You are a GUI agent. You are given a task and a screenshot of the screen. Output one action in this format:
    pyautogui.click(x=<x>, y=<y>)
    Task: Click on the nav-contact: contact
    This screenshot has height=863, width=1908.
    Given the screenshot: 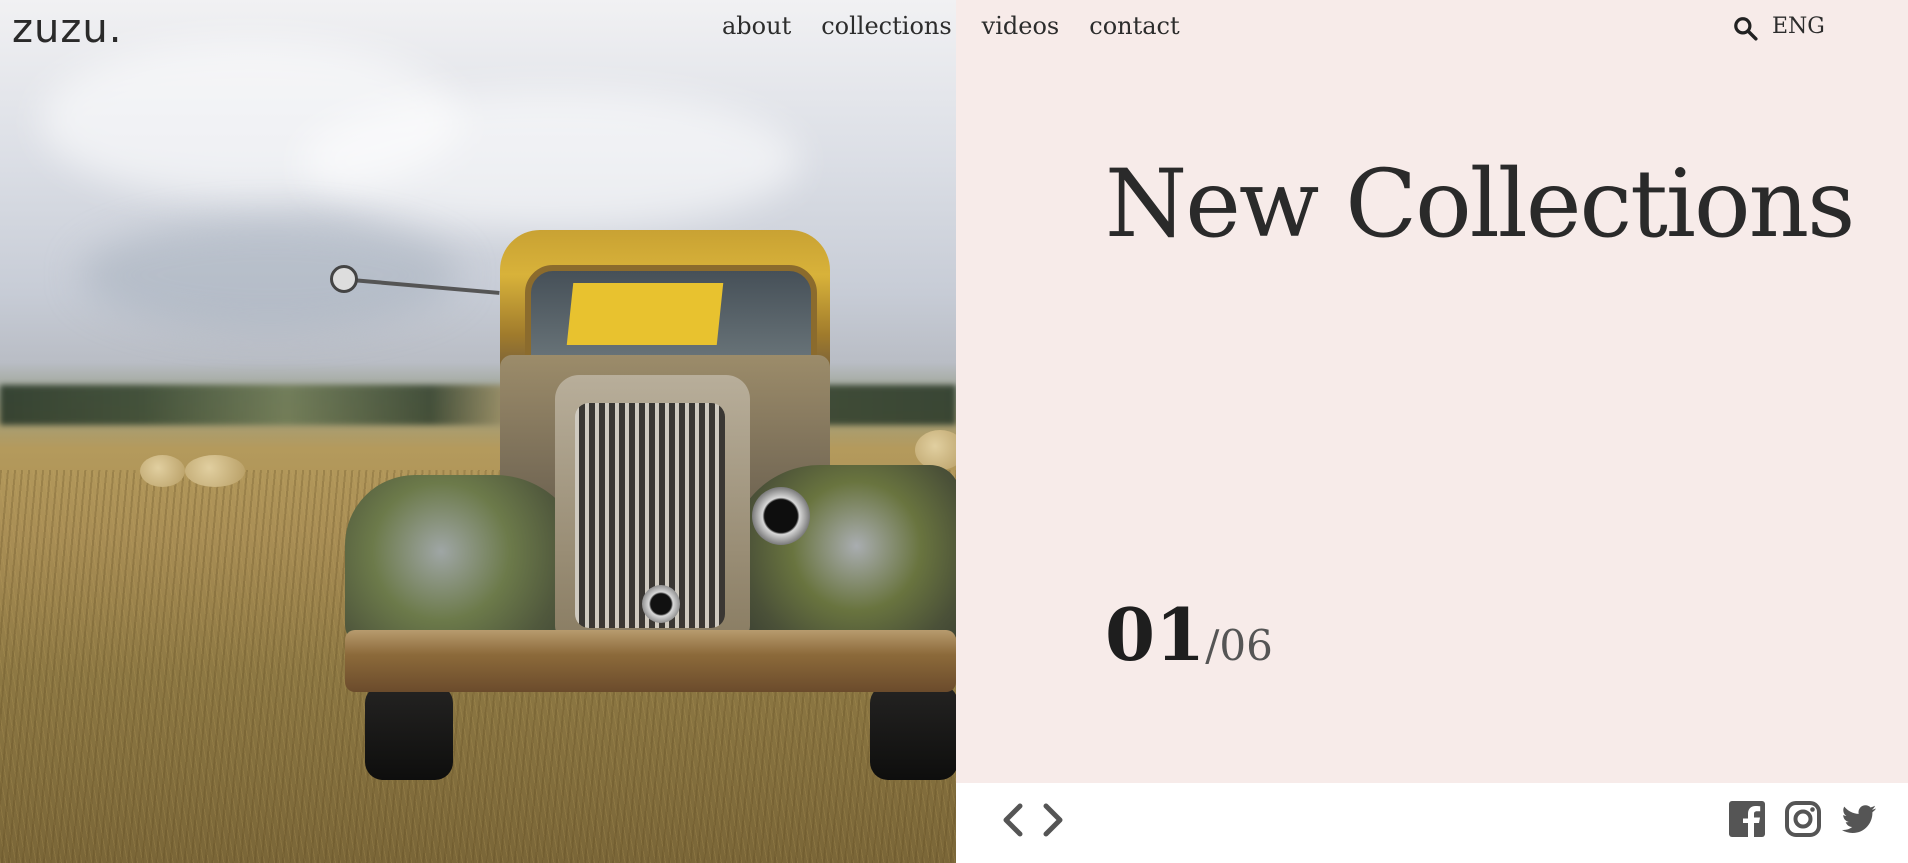 What is the action you would take?
    pyautogui.click(x=1134, y=26)
    